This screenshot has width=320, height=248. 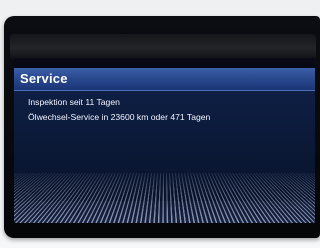 I want to click on service-header-bar: Service, so click(x=164, y=79).